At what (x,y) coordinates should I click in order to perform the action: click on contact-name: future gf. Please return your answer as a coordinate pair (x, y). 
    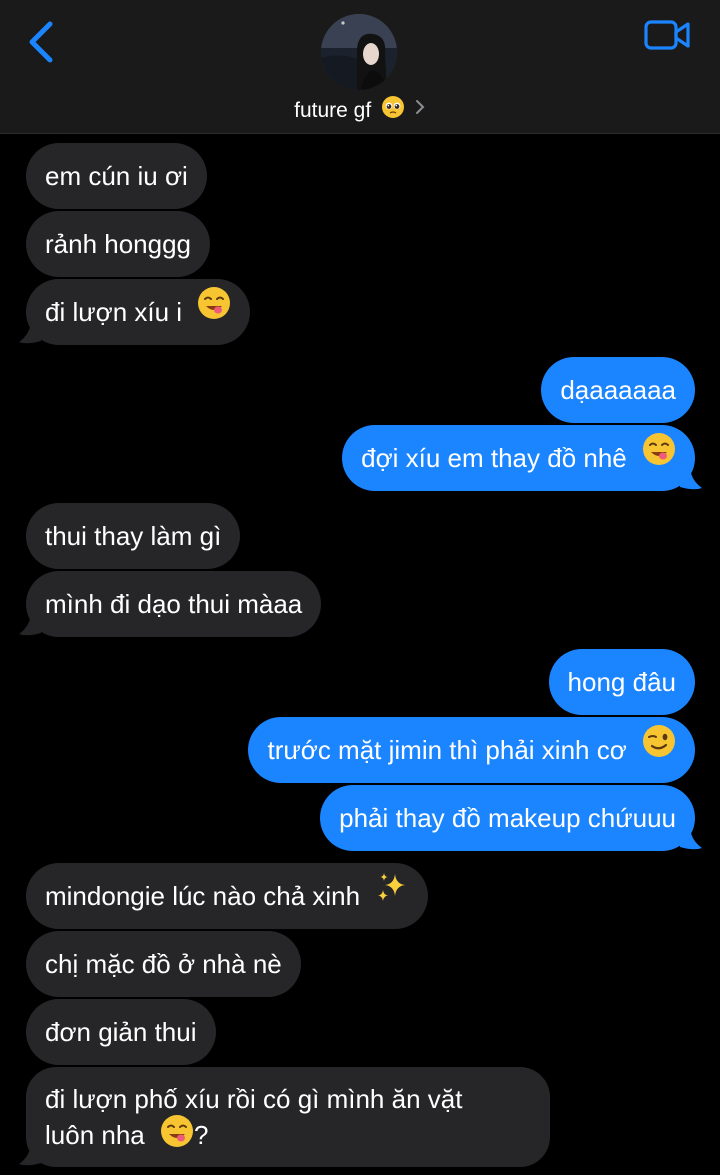
    Looking at the image, I should click on (333, 111).